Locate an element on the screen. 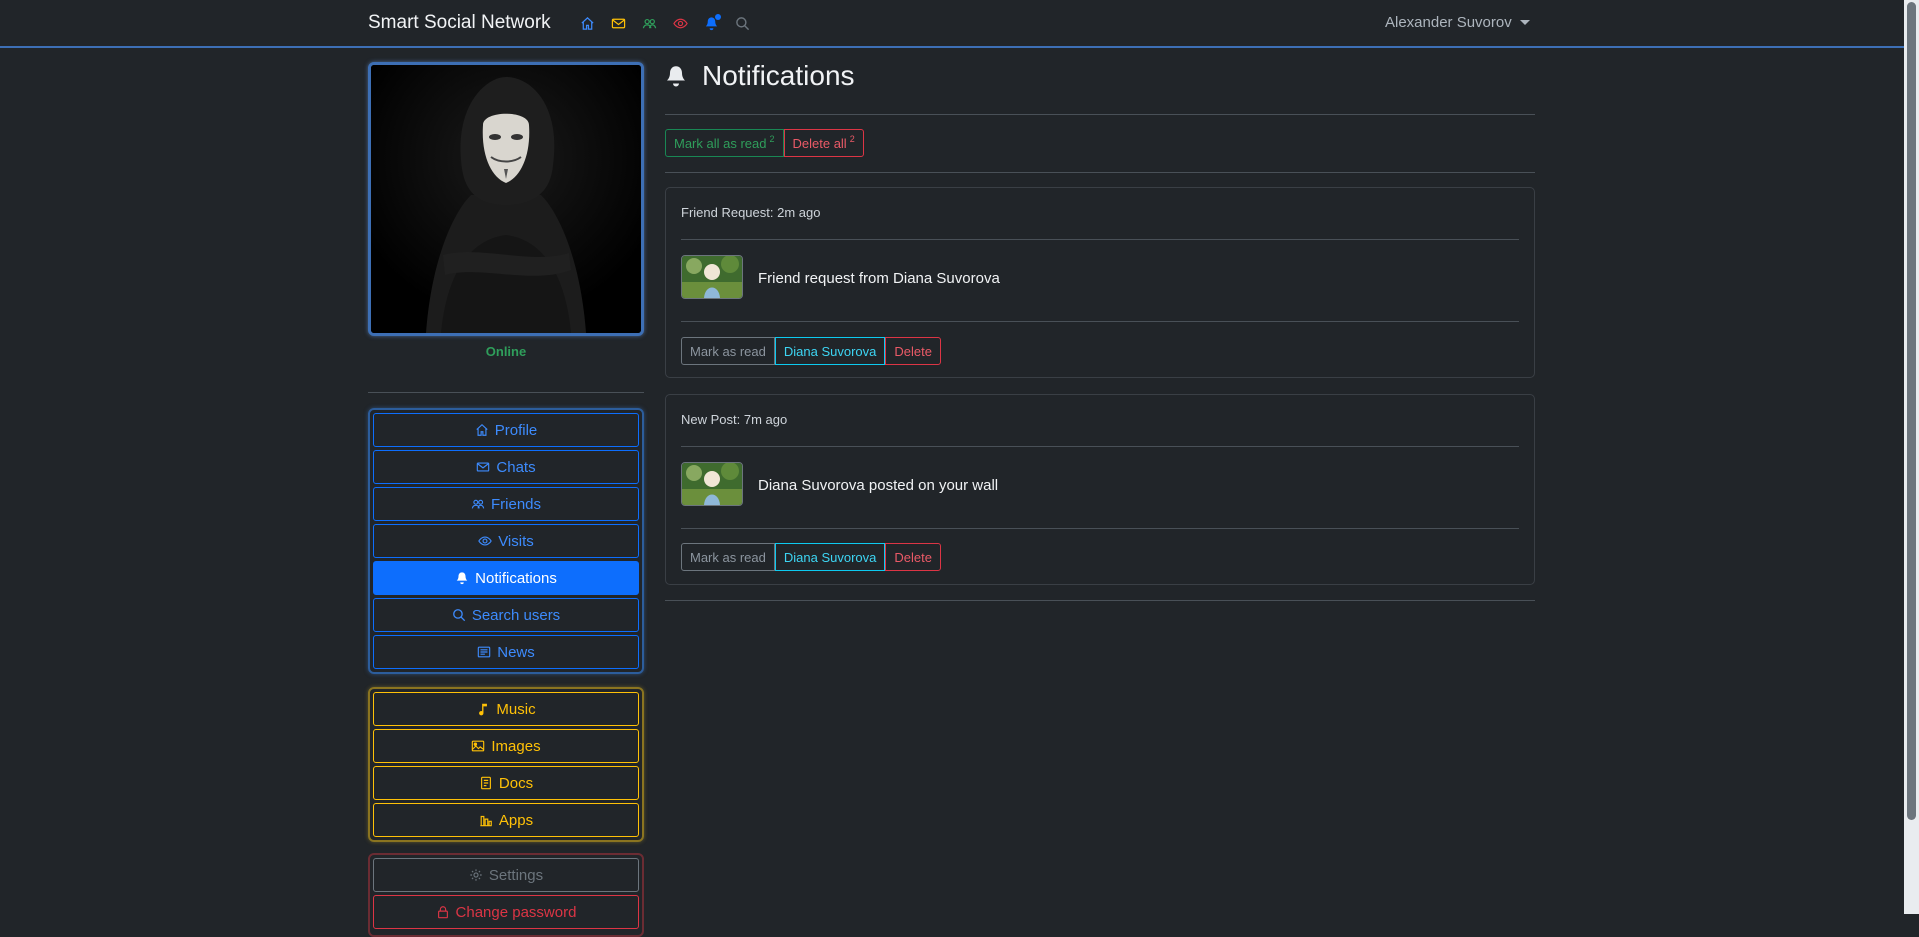 The image size is (1919, 937). sidebar-item-music: Music is located at coordinates (506, 709).